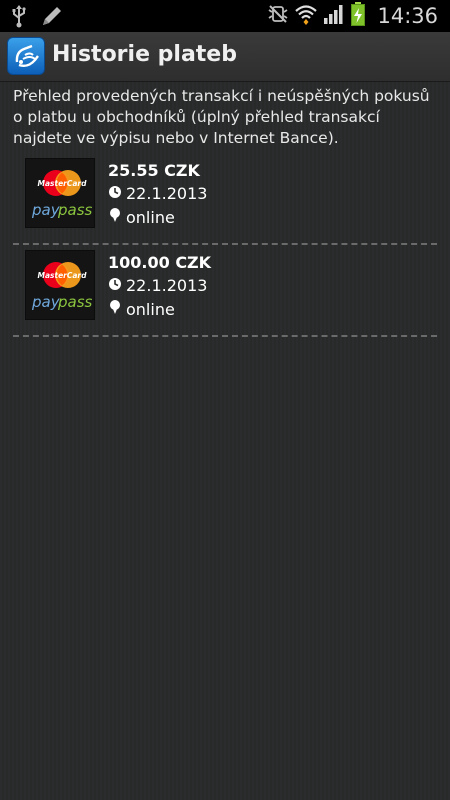 Image resolution: width=450 pixels, height=800 pixels. I want to click on nfc-payment-icon, so click(27, 56).